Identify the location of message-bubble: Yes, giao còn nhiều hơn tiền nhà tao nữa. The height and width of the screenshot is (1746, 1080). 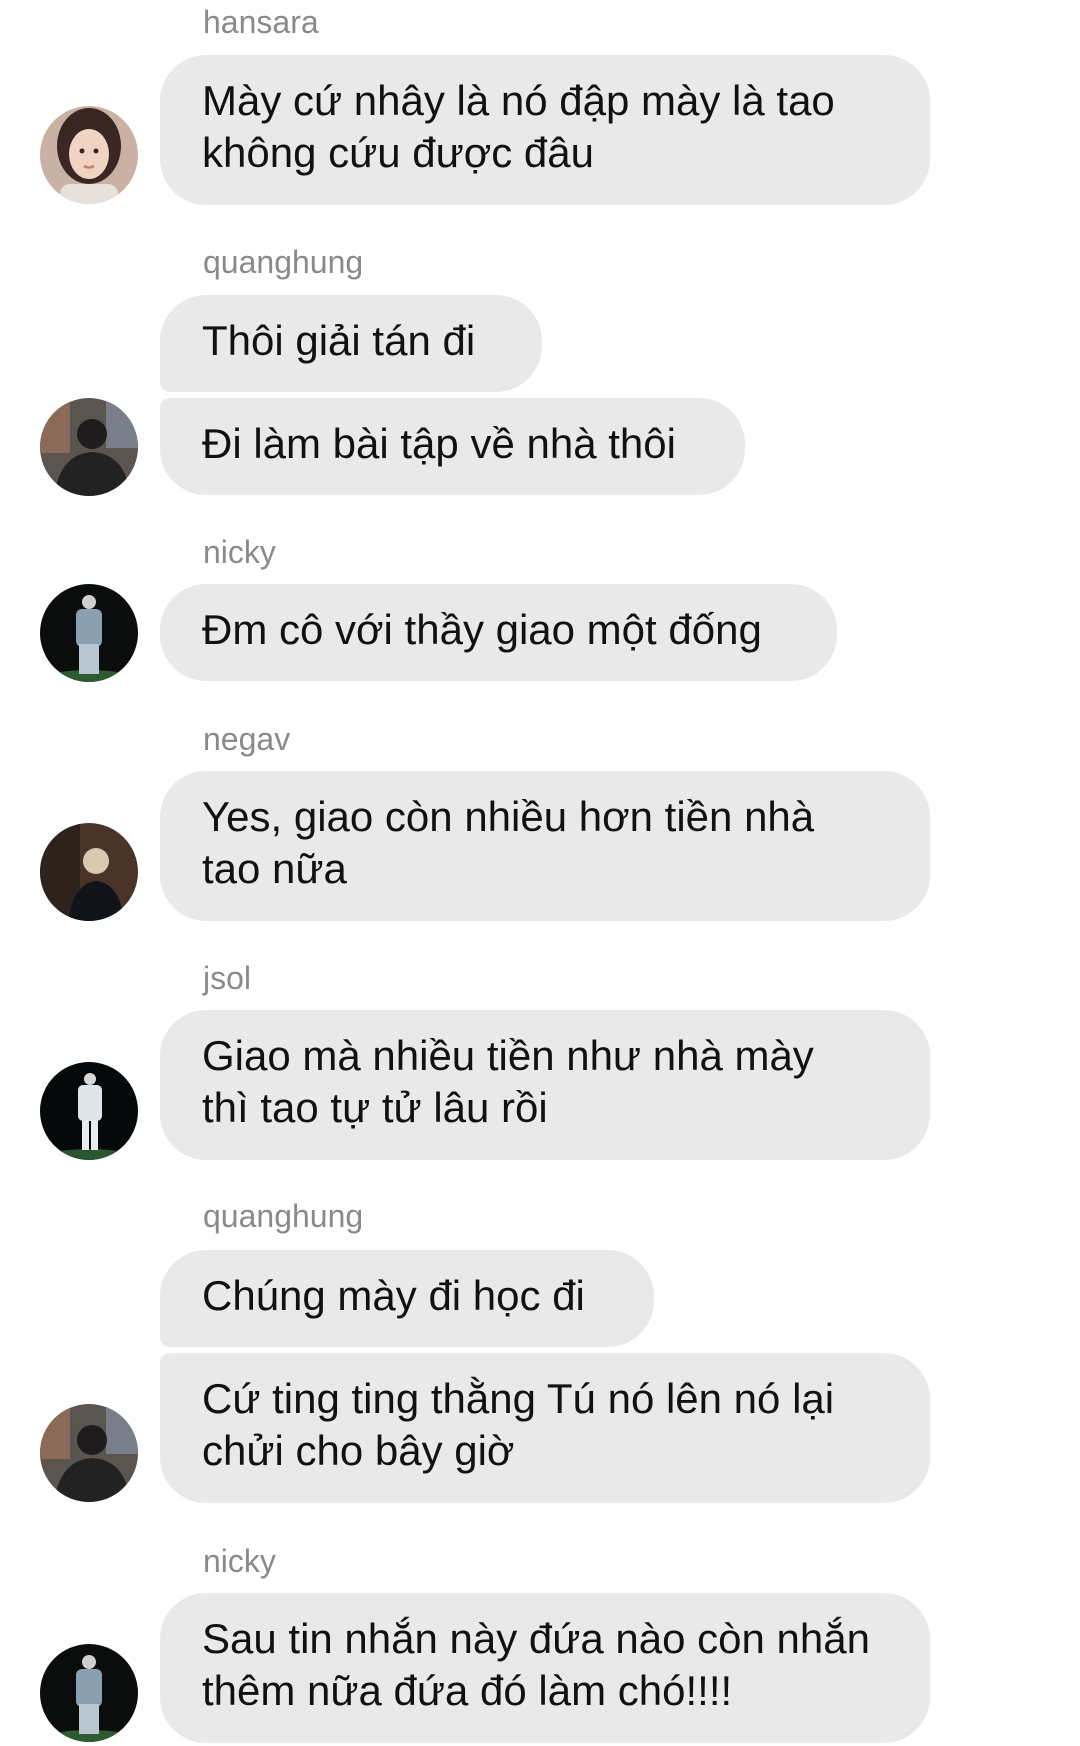
(545, 846).